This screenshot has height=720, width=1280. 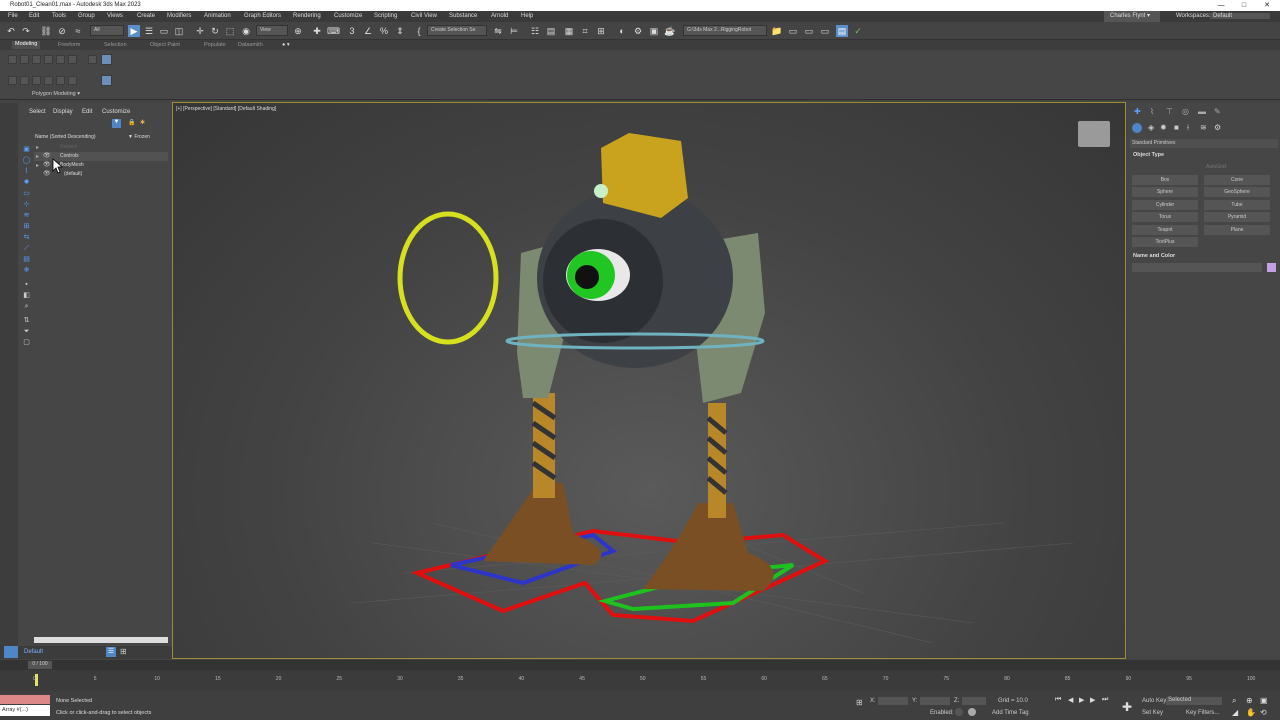 I want to click on filter-funnel-icon: ⏷, so click(x=26, y=331).